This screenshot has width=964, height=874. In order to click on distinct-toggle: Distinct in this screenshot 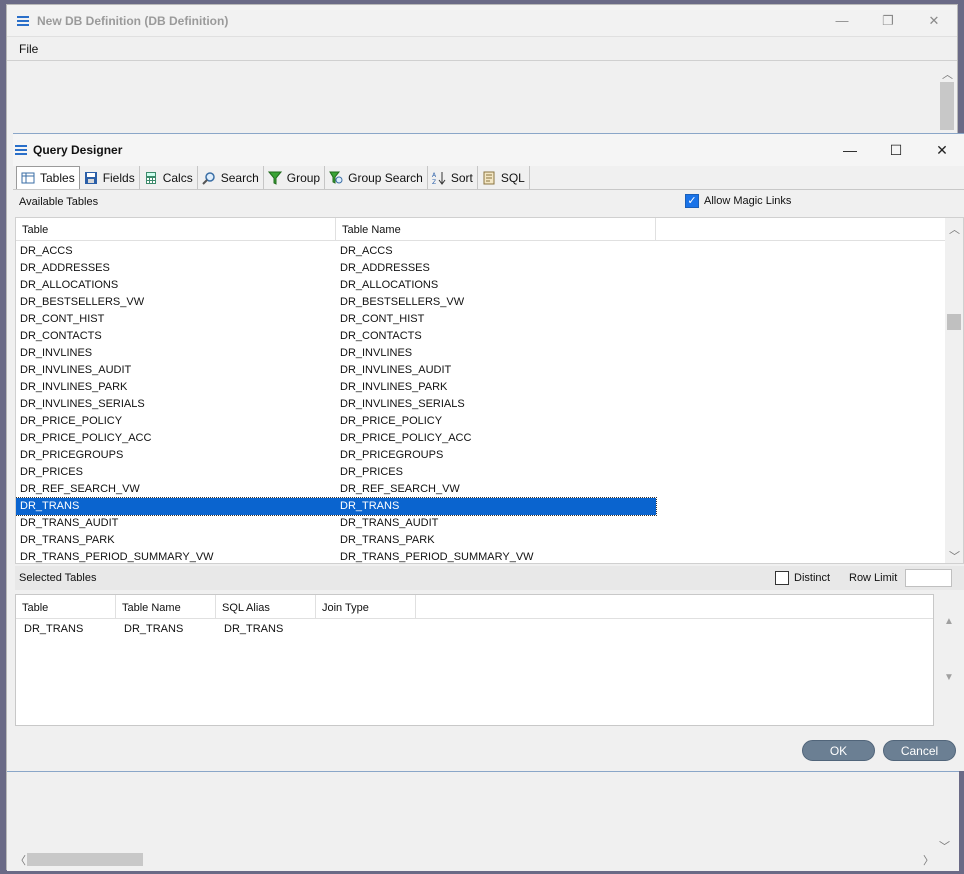, I will do `click(802, 578)`.